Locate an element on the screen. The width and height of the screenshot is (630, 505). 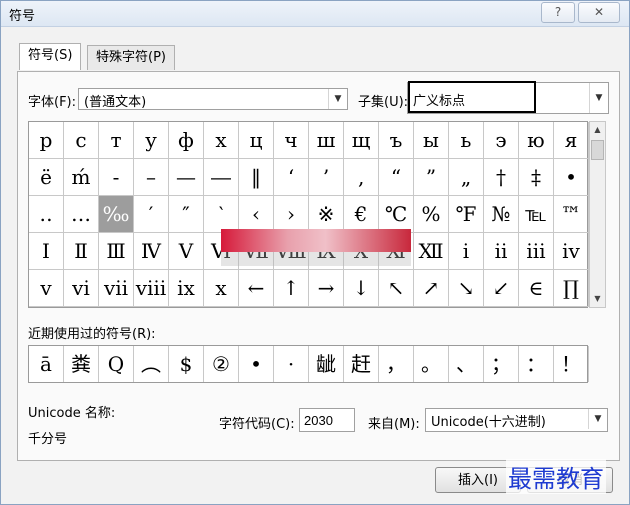
recent-symbol-cell: ： is located at coordinates (536, 364).